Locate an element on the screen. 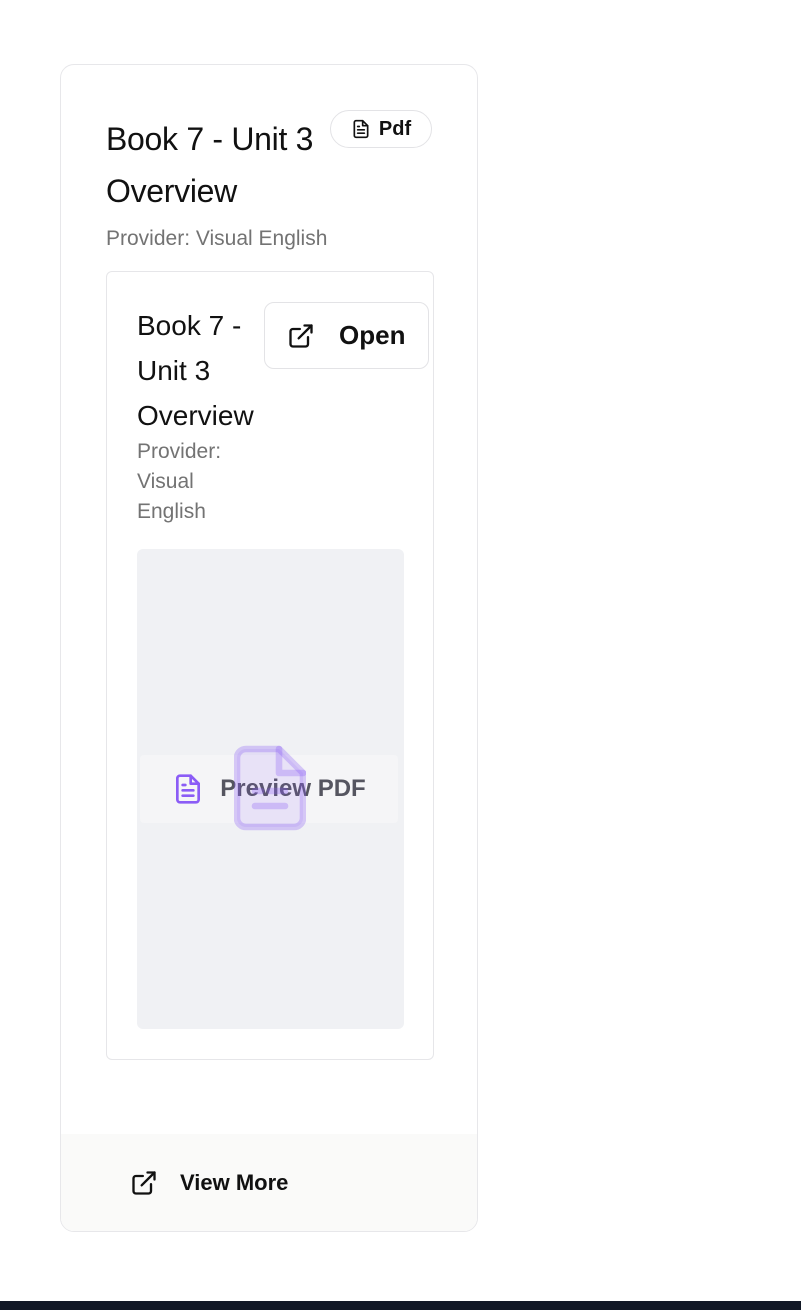 The height and width of the screenshot is (1310, 801). preview-pdf-label: Preview PDF is located at coordinates (293, 788).